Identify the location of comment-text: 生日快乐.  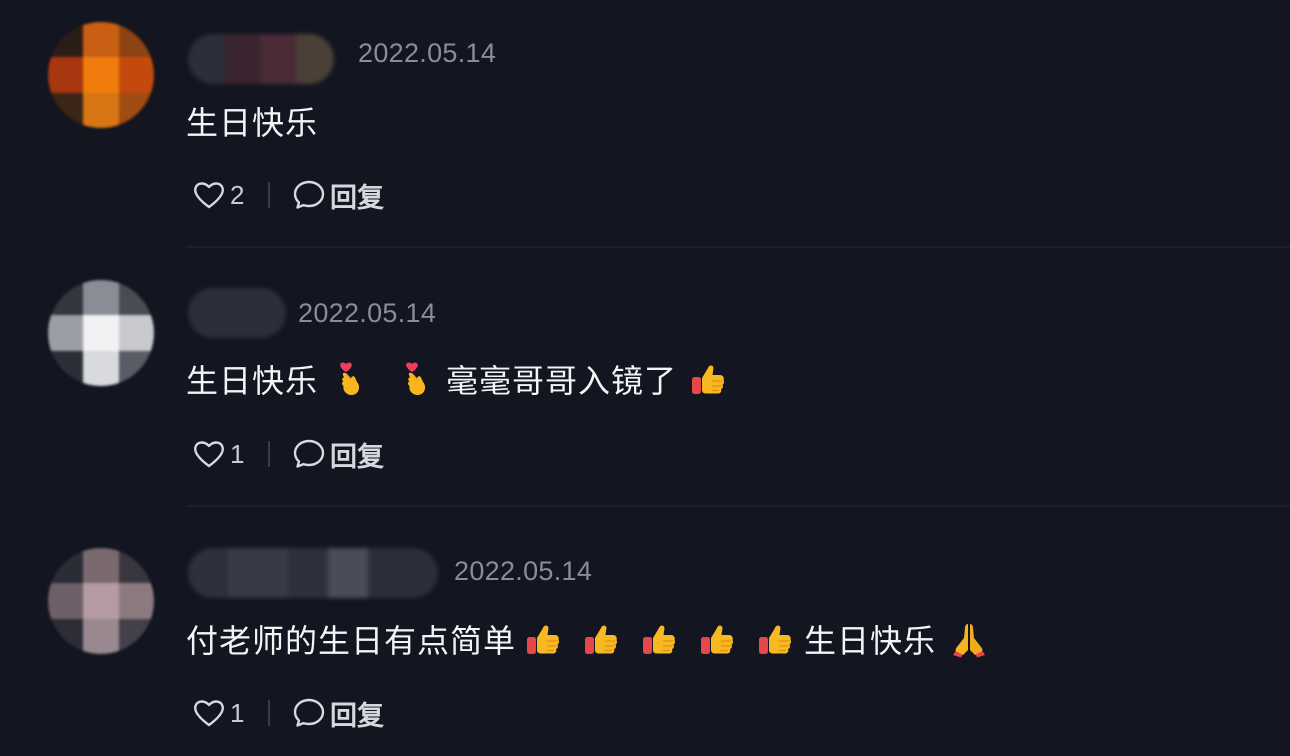
(252, 121).